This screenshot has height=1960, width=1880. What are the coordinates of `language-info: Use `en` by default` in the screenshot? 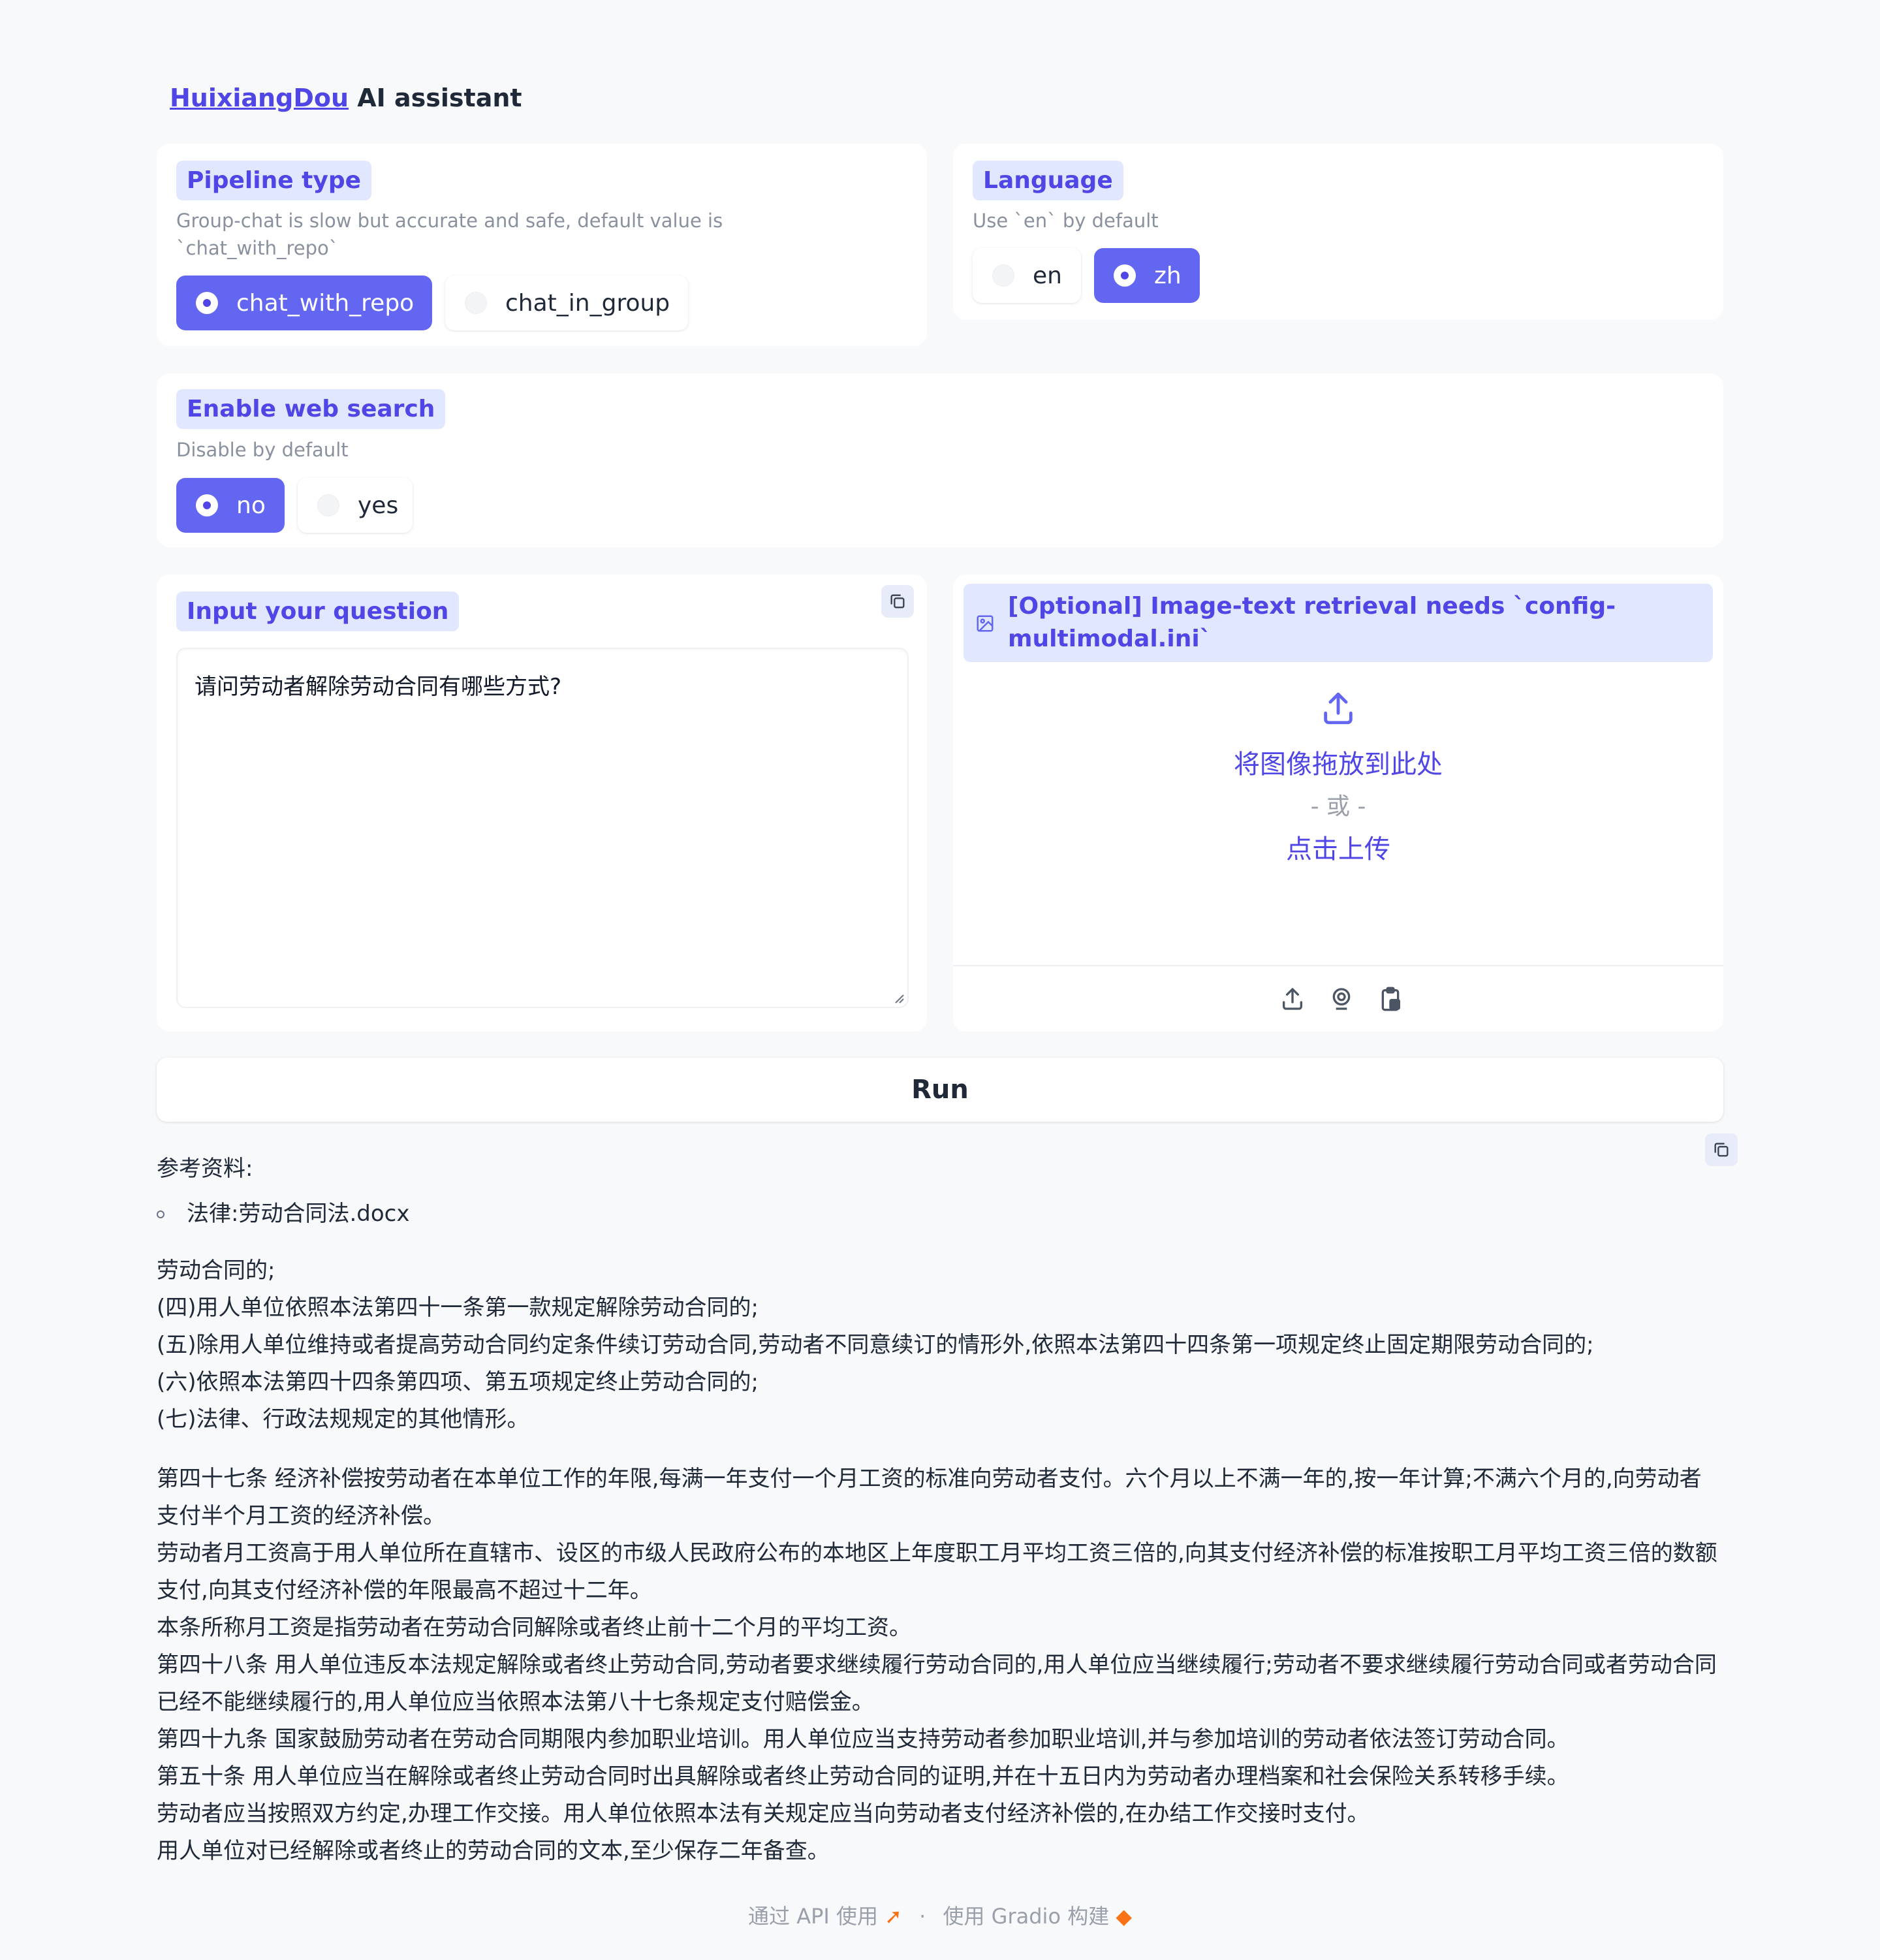 It's located at (1066, 221).